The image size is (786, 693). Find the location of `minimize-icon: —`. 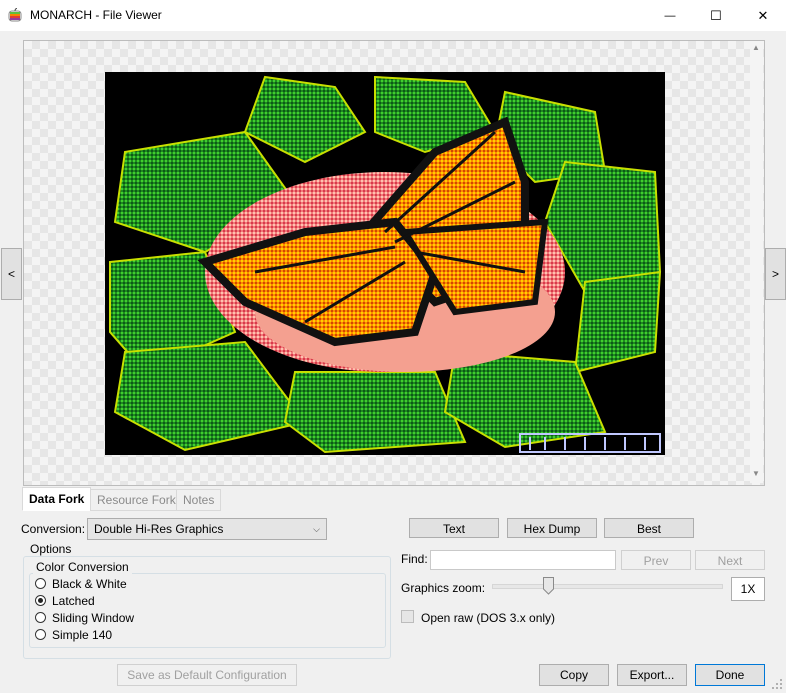

minimize-icon: — is located at coordinates (670, 15).